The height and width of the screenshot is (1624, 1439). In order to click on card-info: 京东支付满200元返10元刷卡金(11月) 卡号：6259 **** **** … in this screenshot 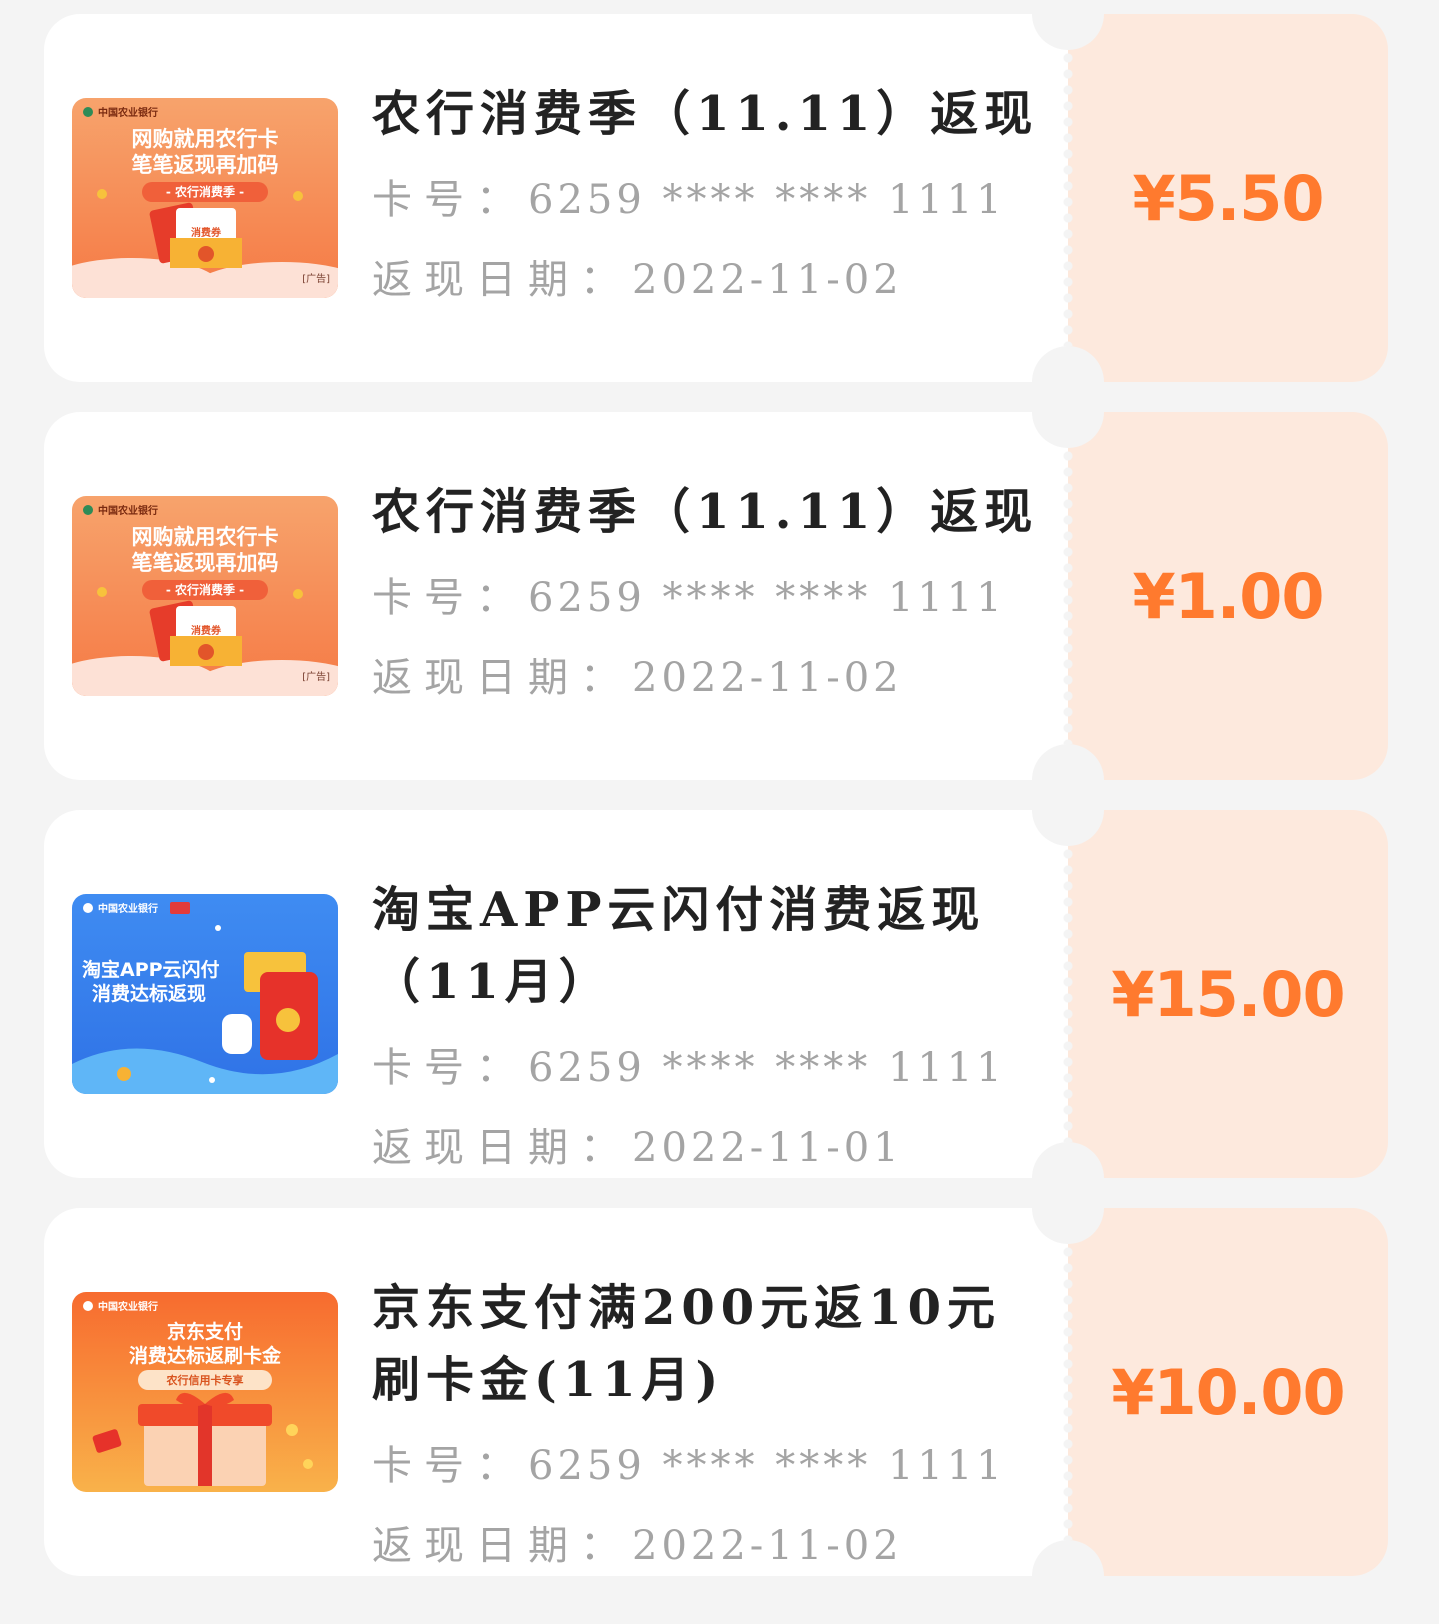, I will do `click(712, 1429)`.